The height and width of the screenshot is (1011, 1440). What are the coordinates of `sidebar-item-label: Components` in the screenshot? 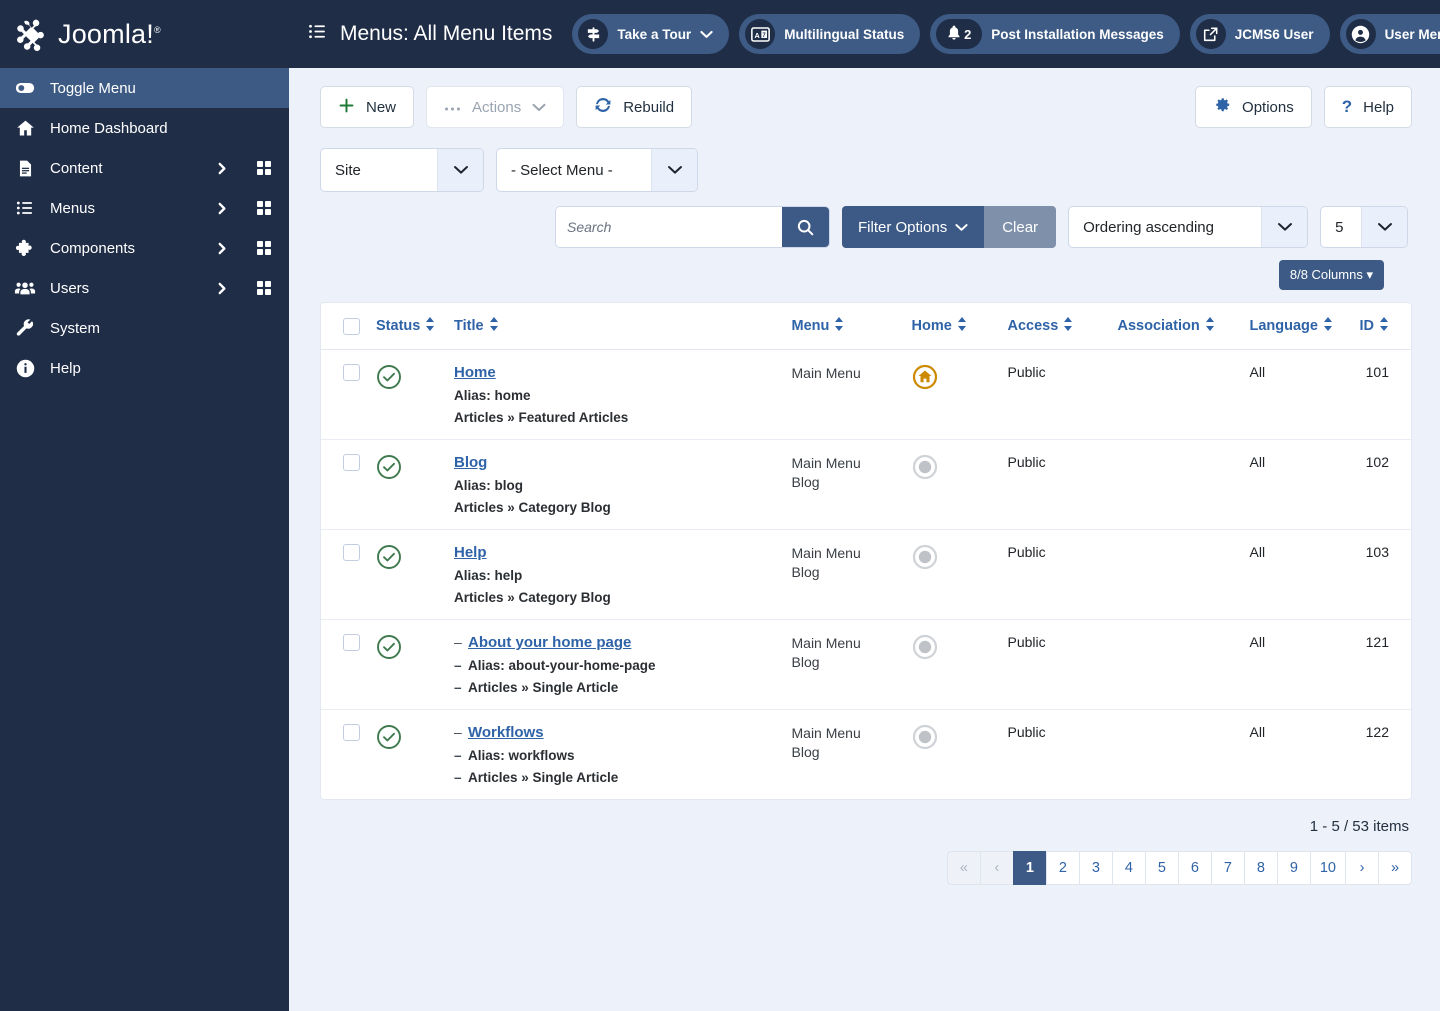 It's located at (93, 248).